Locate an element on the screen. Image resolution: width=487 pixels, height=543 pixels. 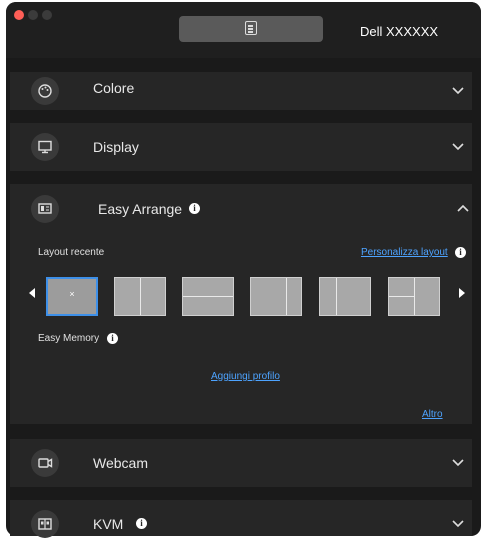
selected-layout-mark: × is located at coordinates (72, 294).